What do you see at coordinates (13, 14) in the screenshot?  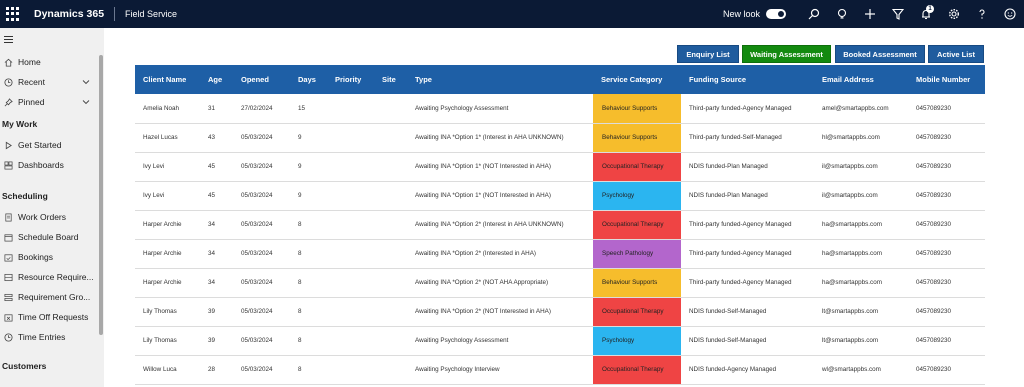 I see `app-launcher-icon` at bounding box center [13, 14].